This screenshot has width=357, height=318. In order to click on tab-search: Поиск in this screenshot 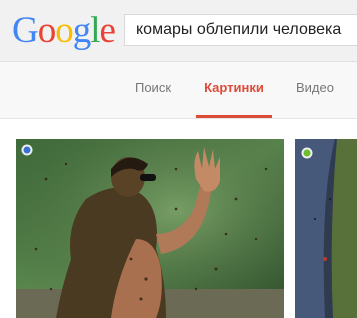, I will do `click(153, 90)`.